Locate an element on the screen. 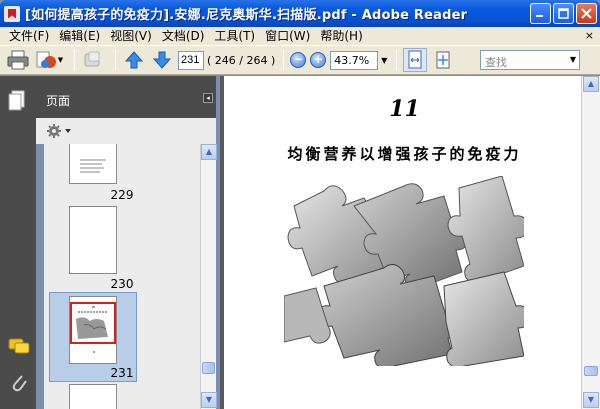 The height and width of the screenshot is (409, 600). collaborate-button: ▼ is located at coordinates (49, 60).